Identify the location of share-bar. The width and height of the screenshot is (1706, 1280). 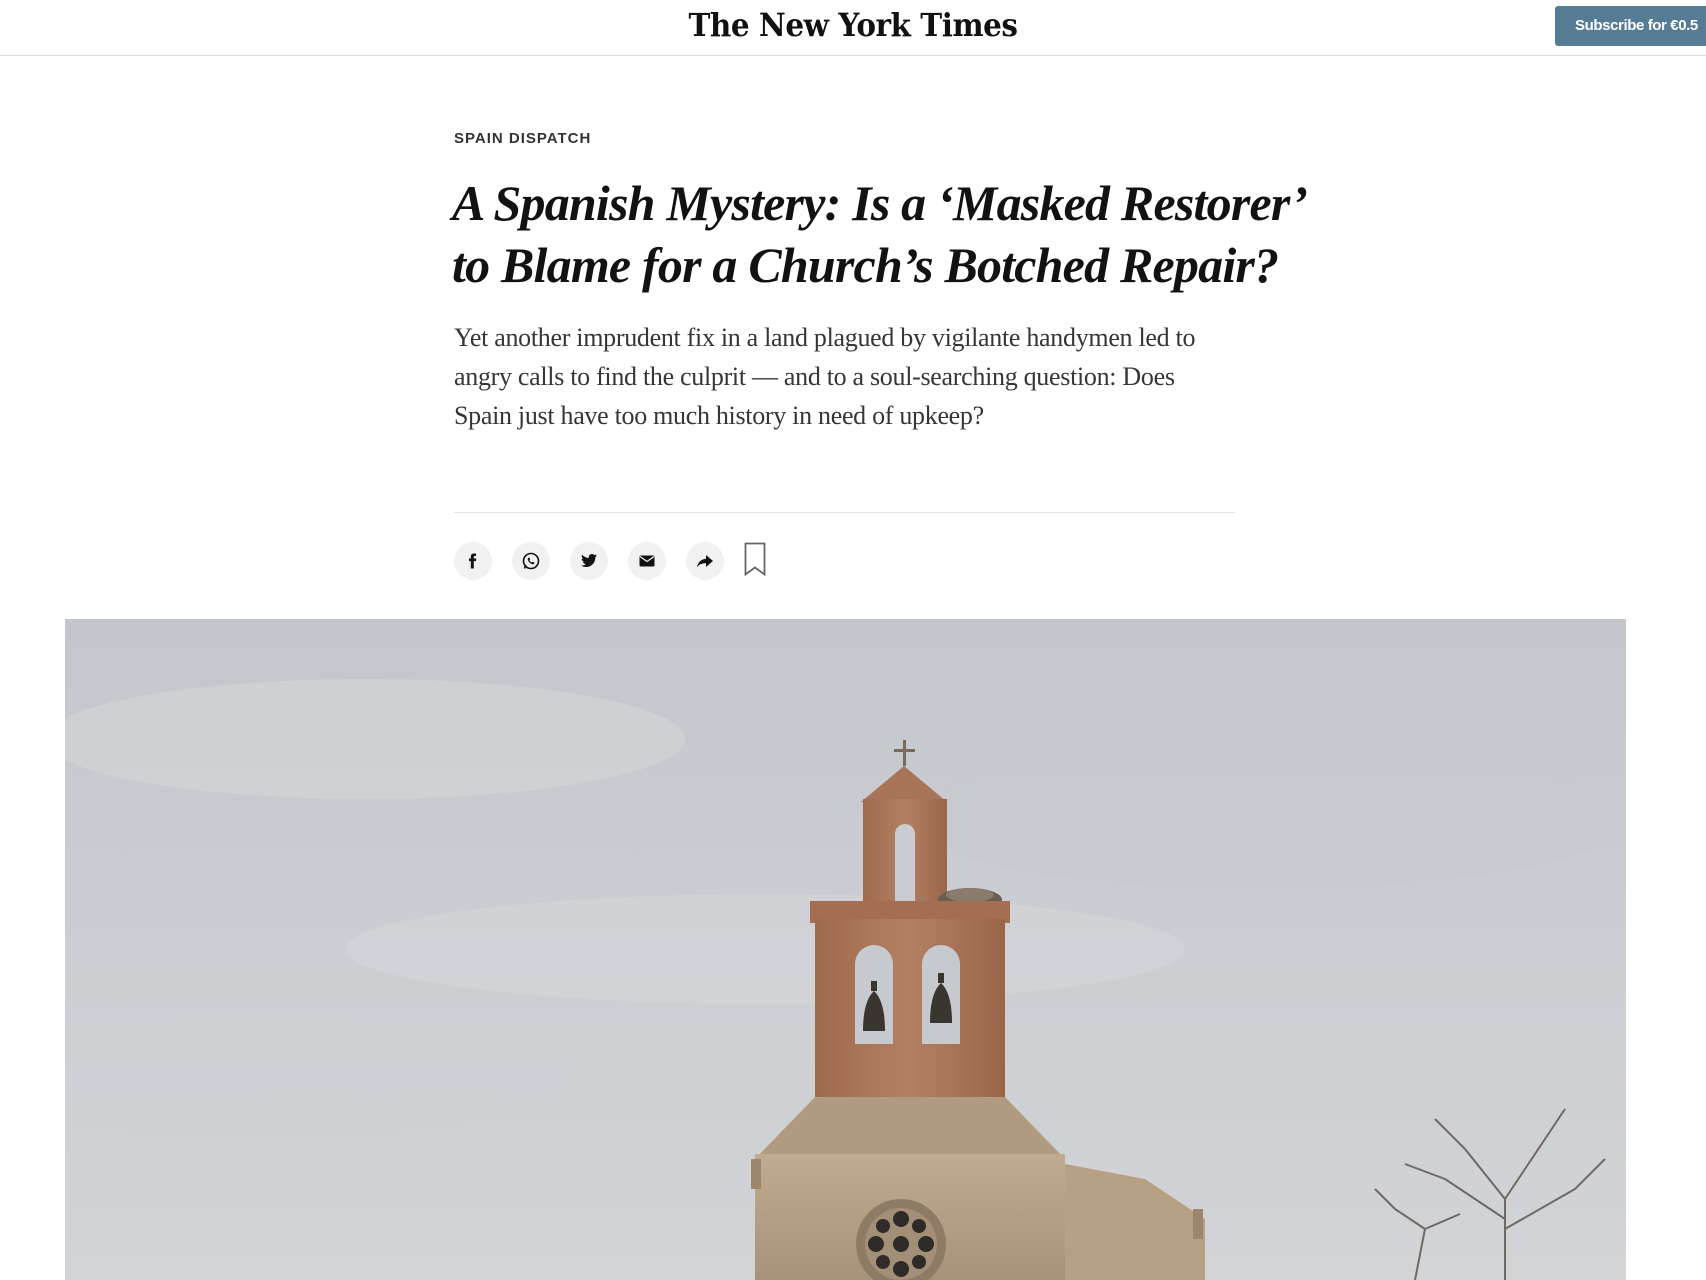
(610, 561).